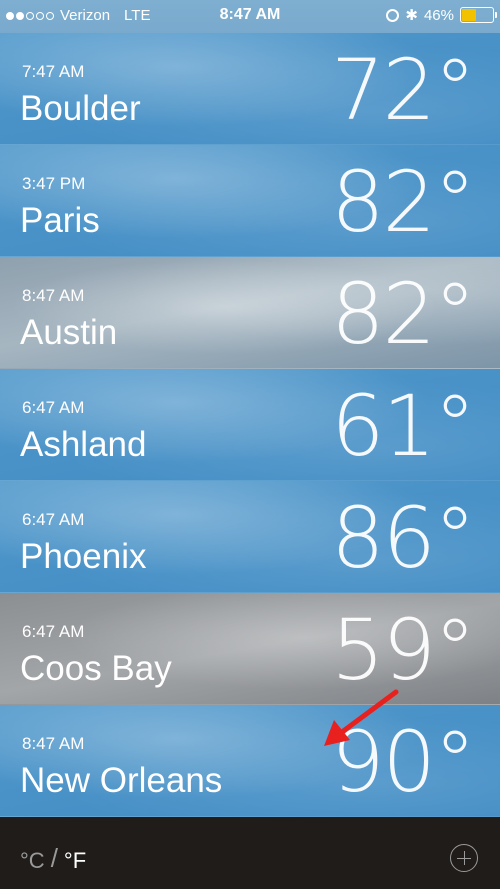  I want to click on city-row-ashland: 6:47 AM Ashland 61°, so click(250, 425).